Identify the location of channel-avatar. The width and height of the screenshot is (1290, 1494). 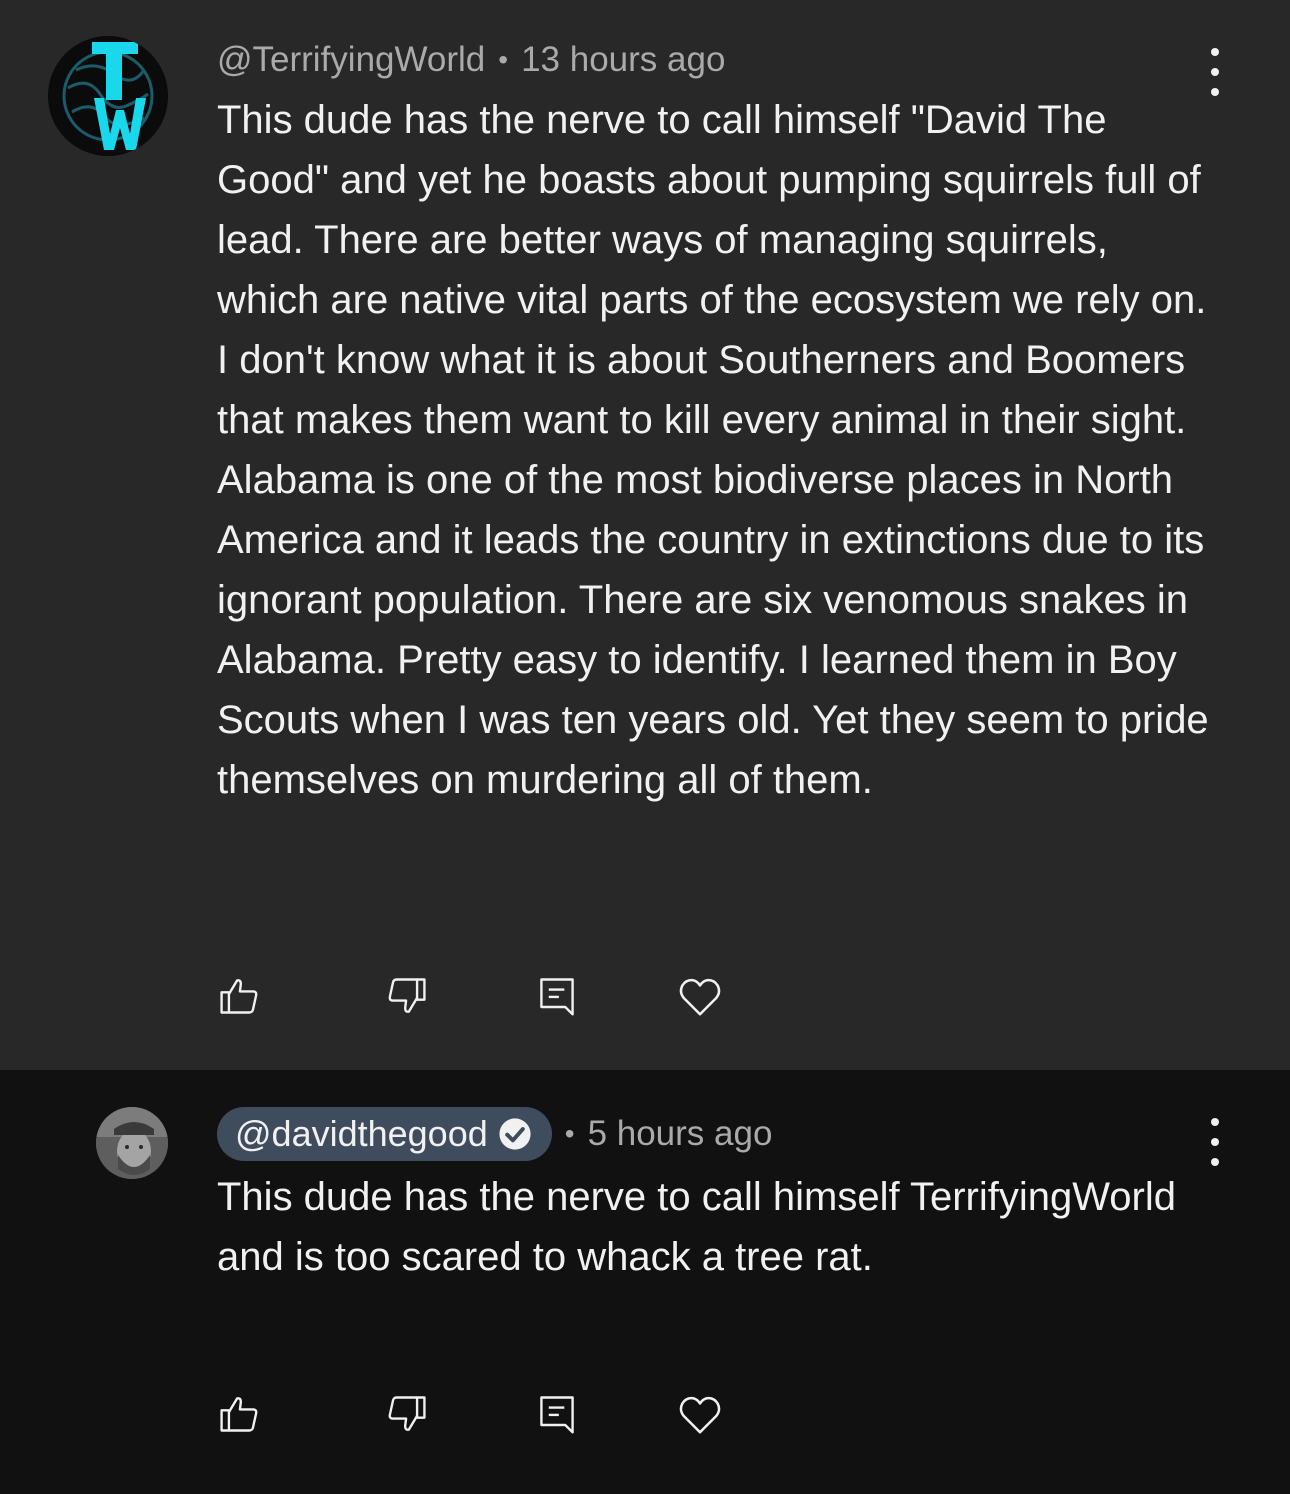
(108, 96).